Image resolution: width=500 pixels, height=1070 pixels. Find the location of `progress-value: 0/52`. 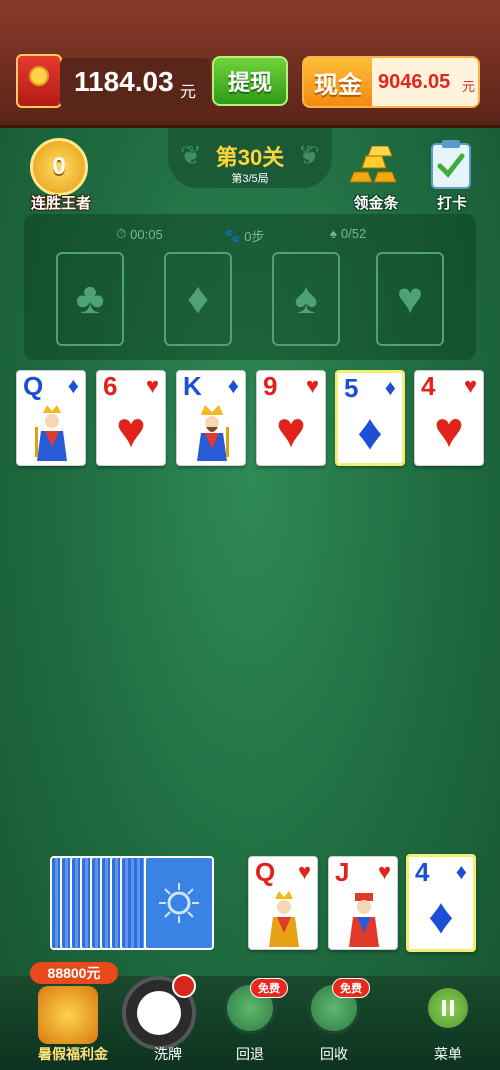

progress-value: 0/52 is located at coordinates (353, 233).